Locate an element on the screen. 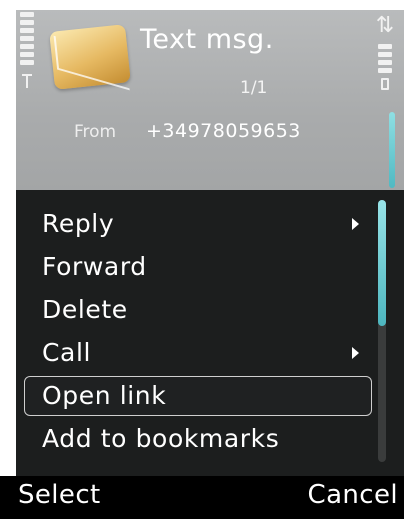 This screenshot has height=519, width=404. menu-item-add-to-bookmarks: Add to bookmarks is located at coordinates (196, 439).